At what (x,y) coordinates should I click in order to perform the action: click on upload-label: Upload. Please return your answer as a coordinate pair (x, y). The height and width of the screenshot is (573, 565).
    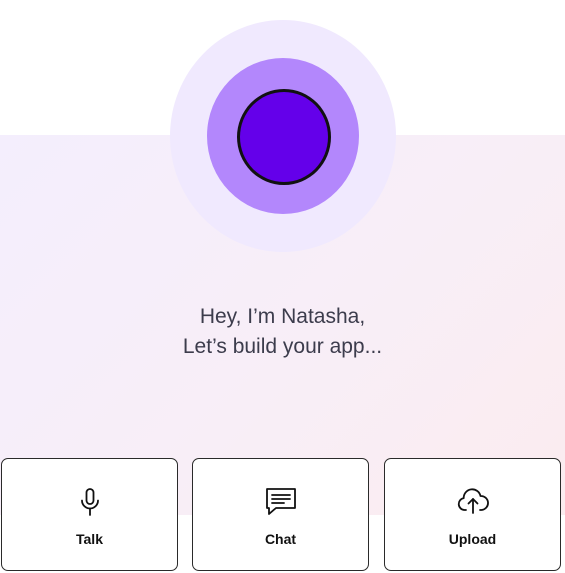
    Looking at the image, I should click on (472, 539).